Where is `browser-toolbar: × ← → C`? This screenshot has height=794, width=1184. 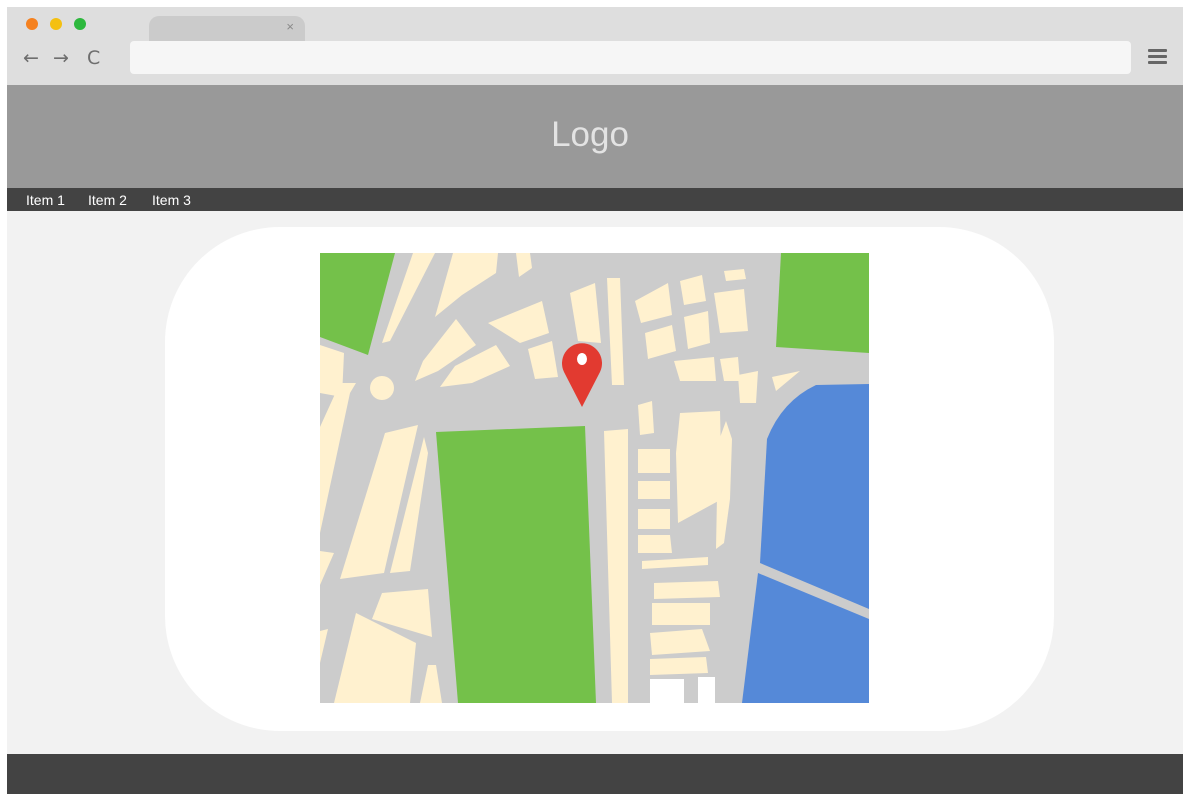
browser-toolbar: × ← → C is located at coordinates (595, 46).